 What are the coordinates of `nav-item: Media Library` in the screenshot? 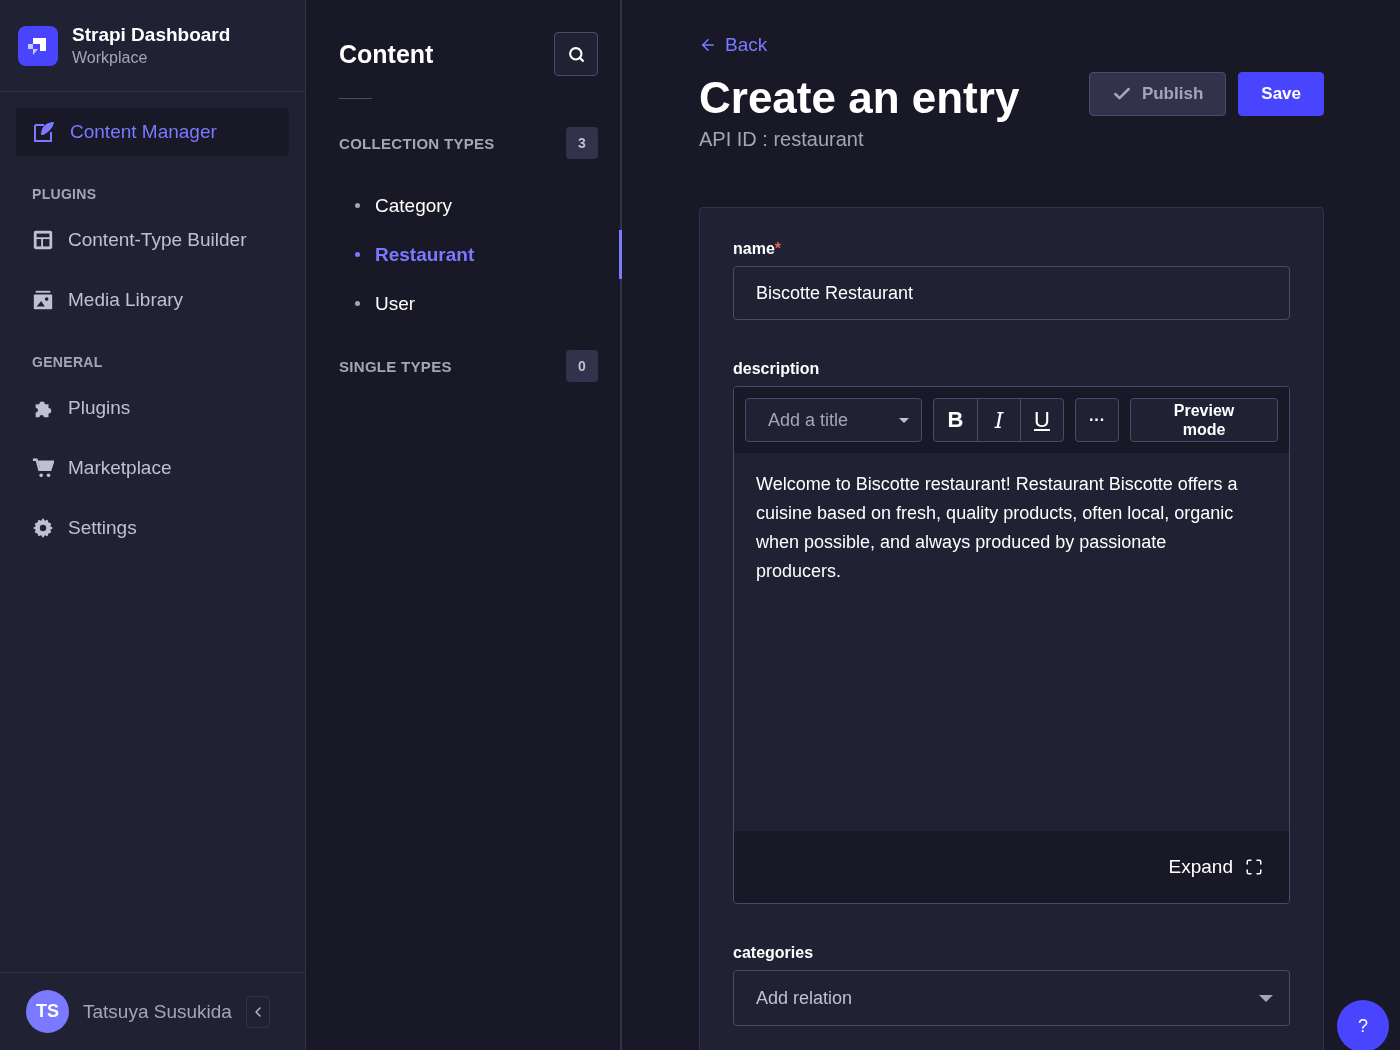 It's located at (152, 300).